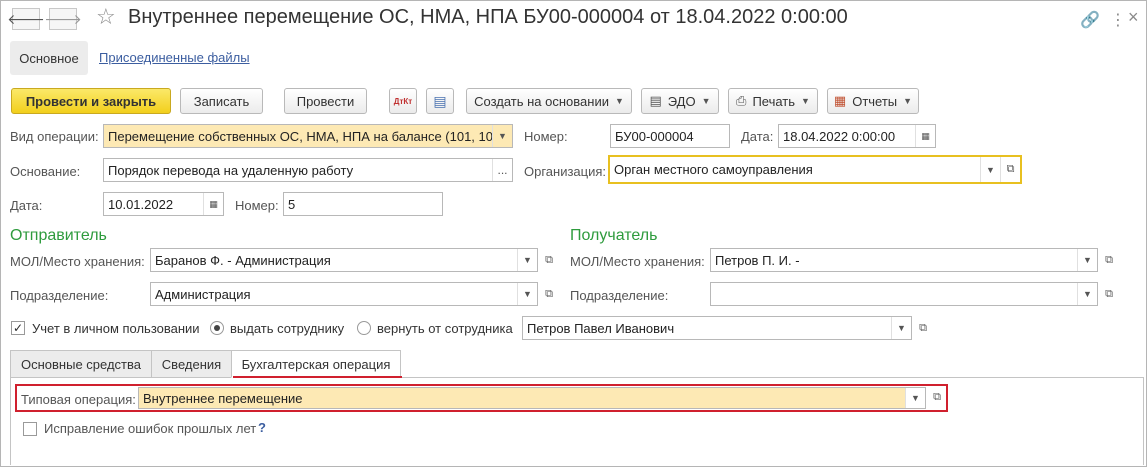 This screenshot has height=467, width=1147. Describe the element at coordinates (54, 136) in the screenshot. I see `operation-type-label: Вид операции:` at that location.